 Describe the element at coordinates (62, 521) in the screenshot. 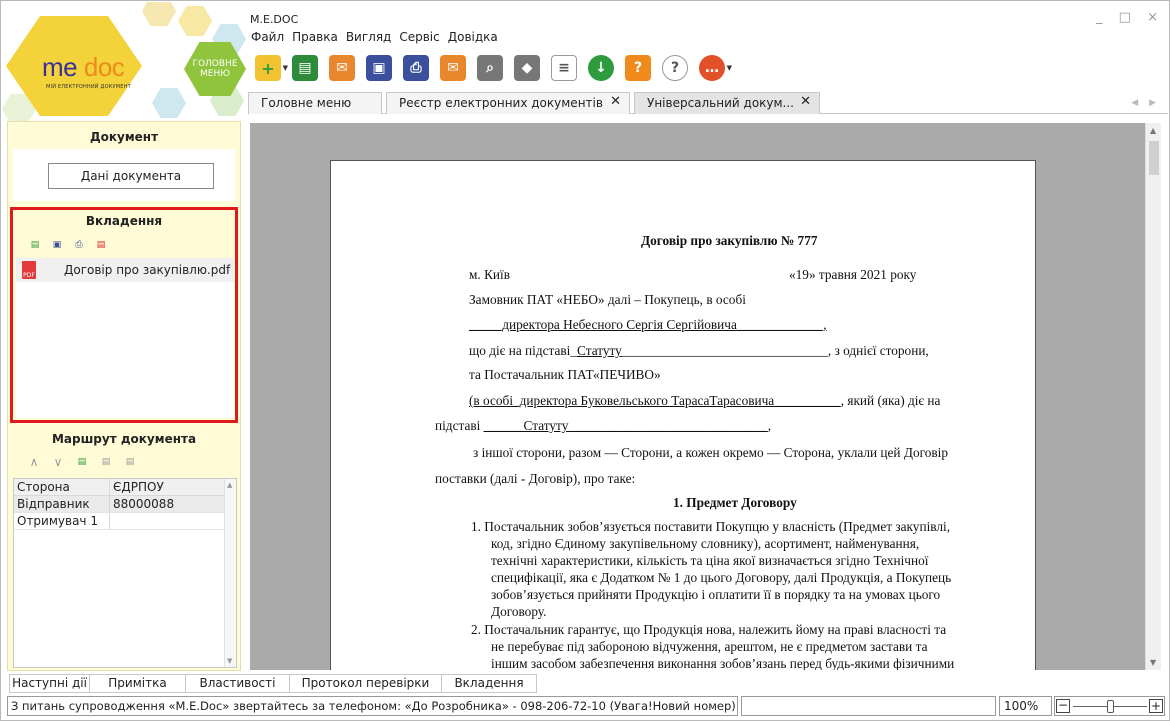

I see `cell-side: Отримувач 1` at that location.